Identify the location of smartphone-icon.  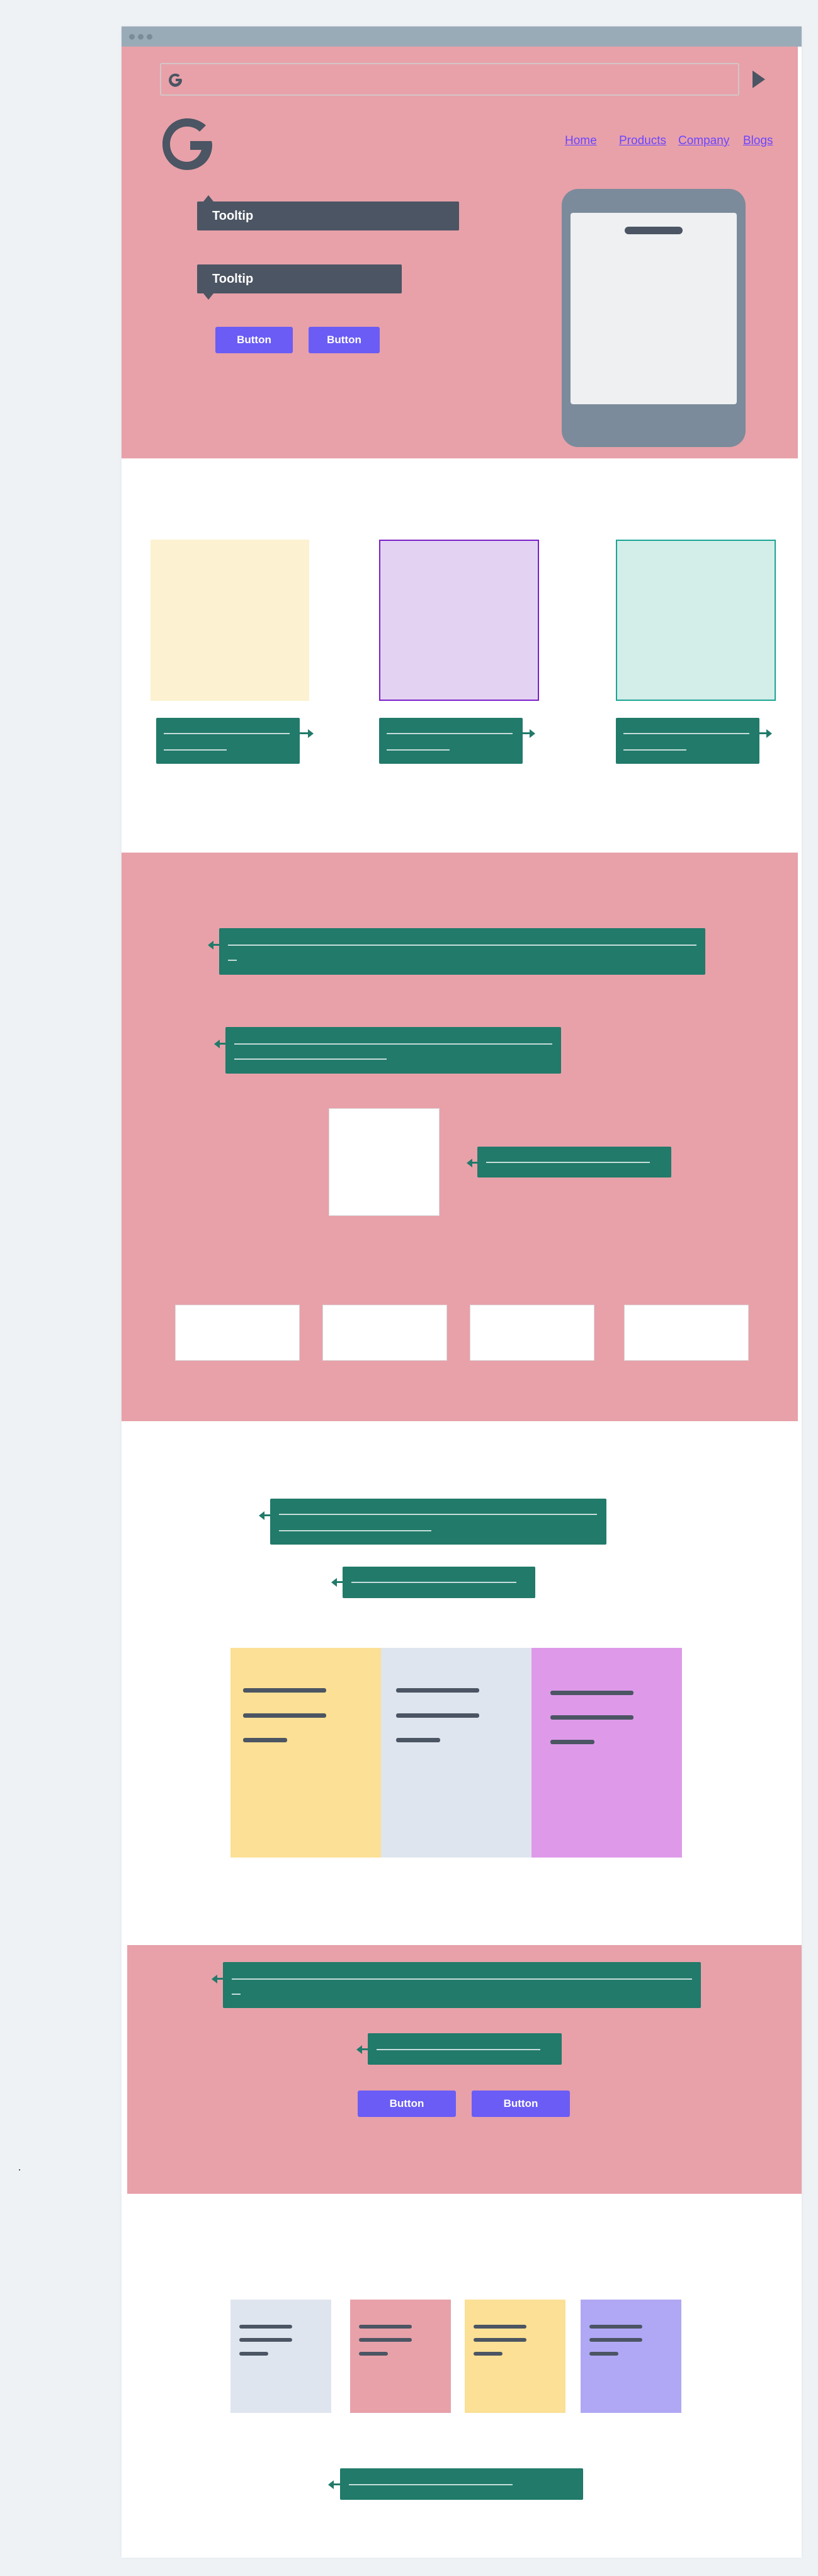
(654, 318).